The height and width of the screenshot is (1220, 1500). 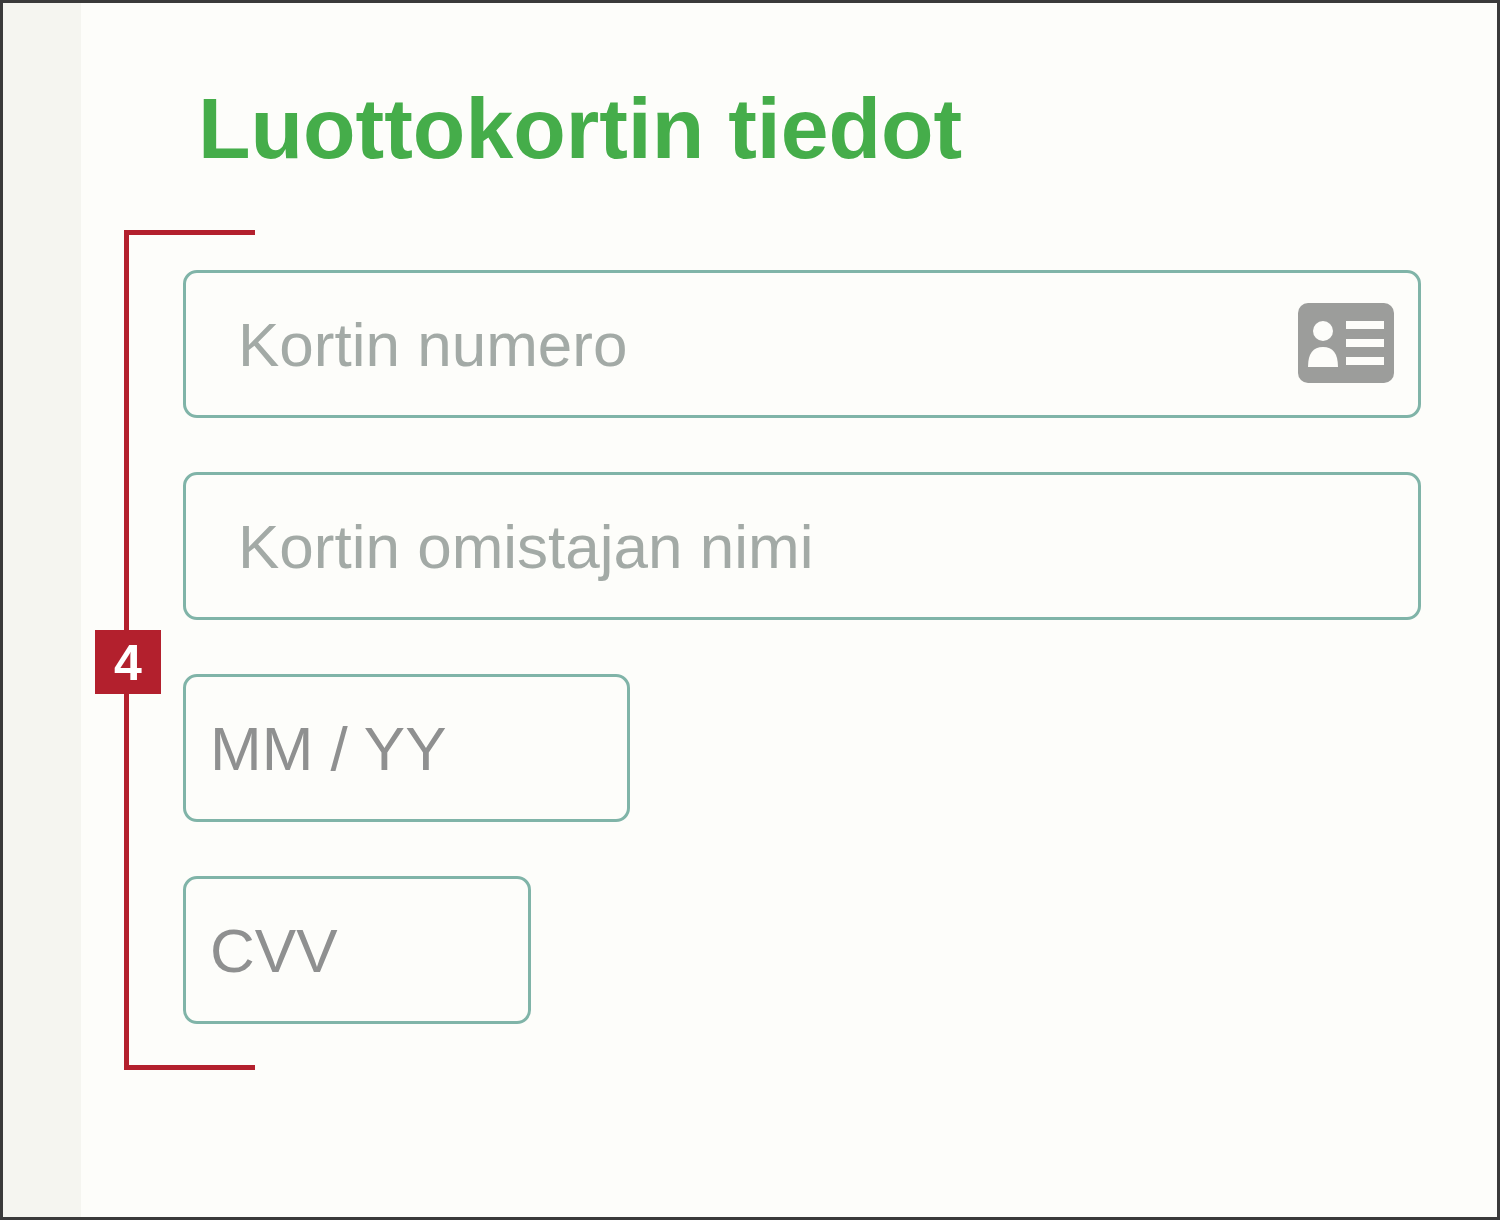 What do you see at coordinates (406, 748) in the screenshot?
I see `input-field: MM / YY` at bounding box center [406, 748].